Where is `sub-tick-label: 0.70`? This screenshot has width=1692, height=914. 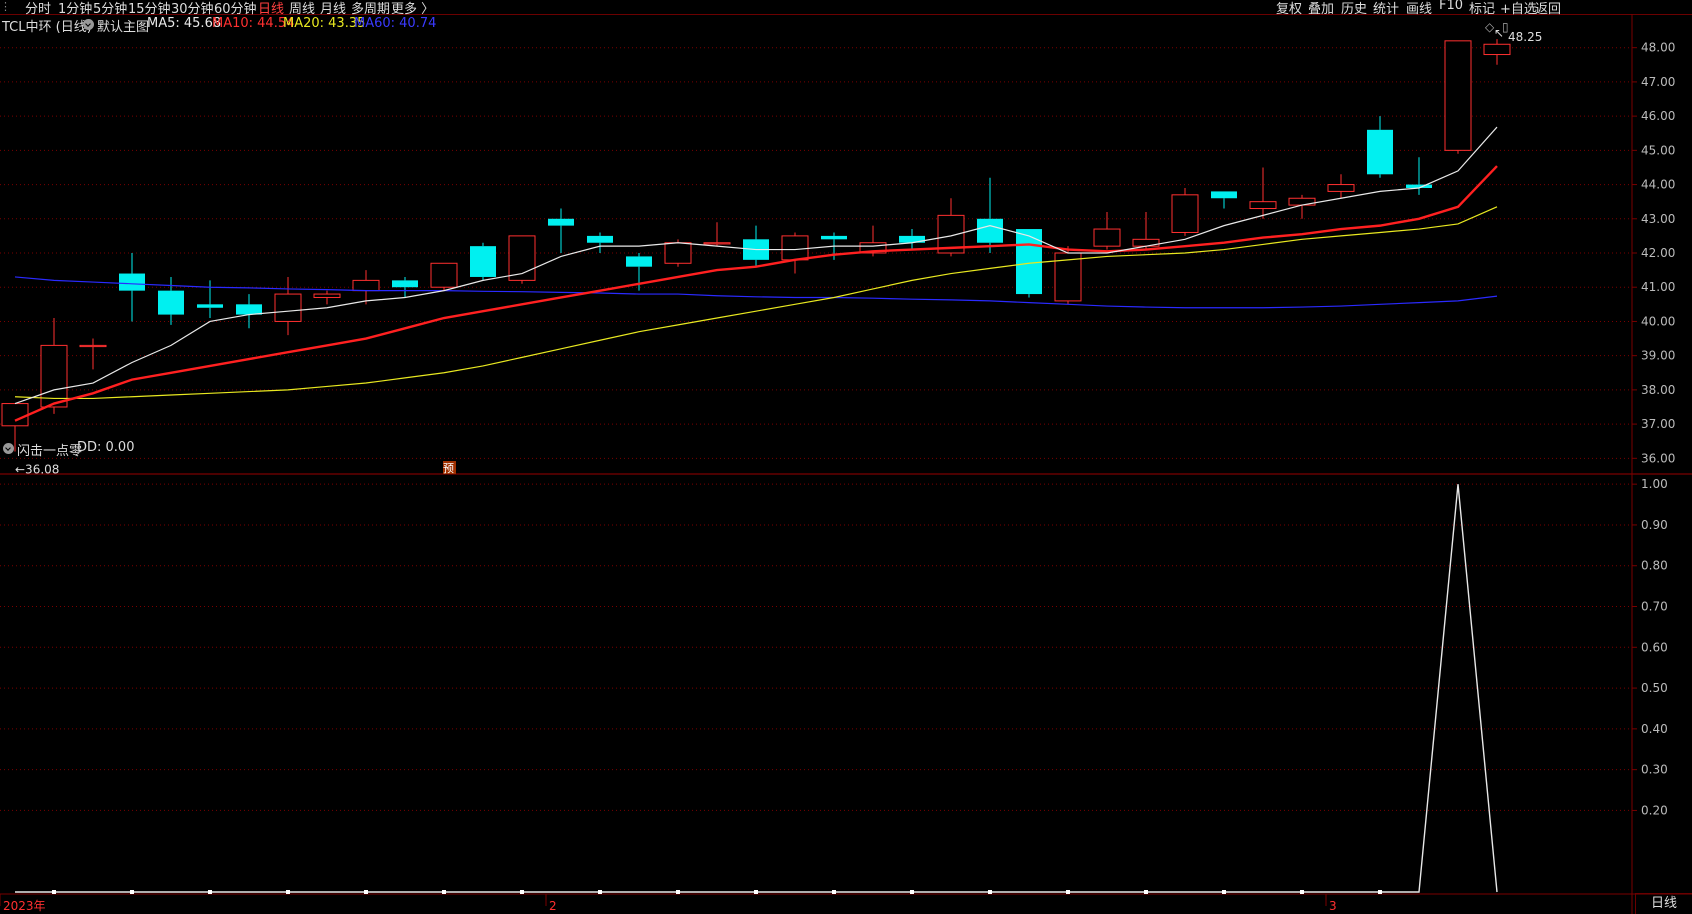 sub-tick-label: 0.70 is located at coordinates (1654, 607).